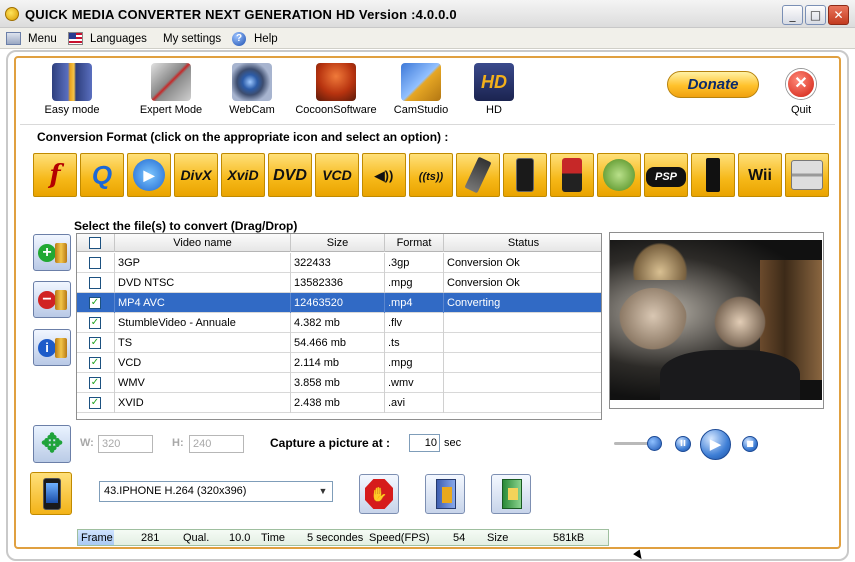 This screenshot has width=855, height=562. What do you see at coordinates (424, 443) in the screenshot?
I see `capture-seconds-input: 10` at bounding box center [424, 443].